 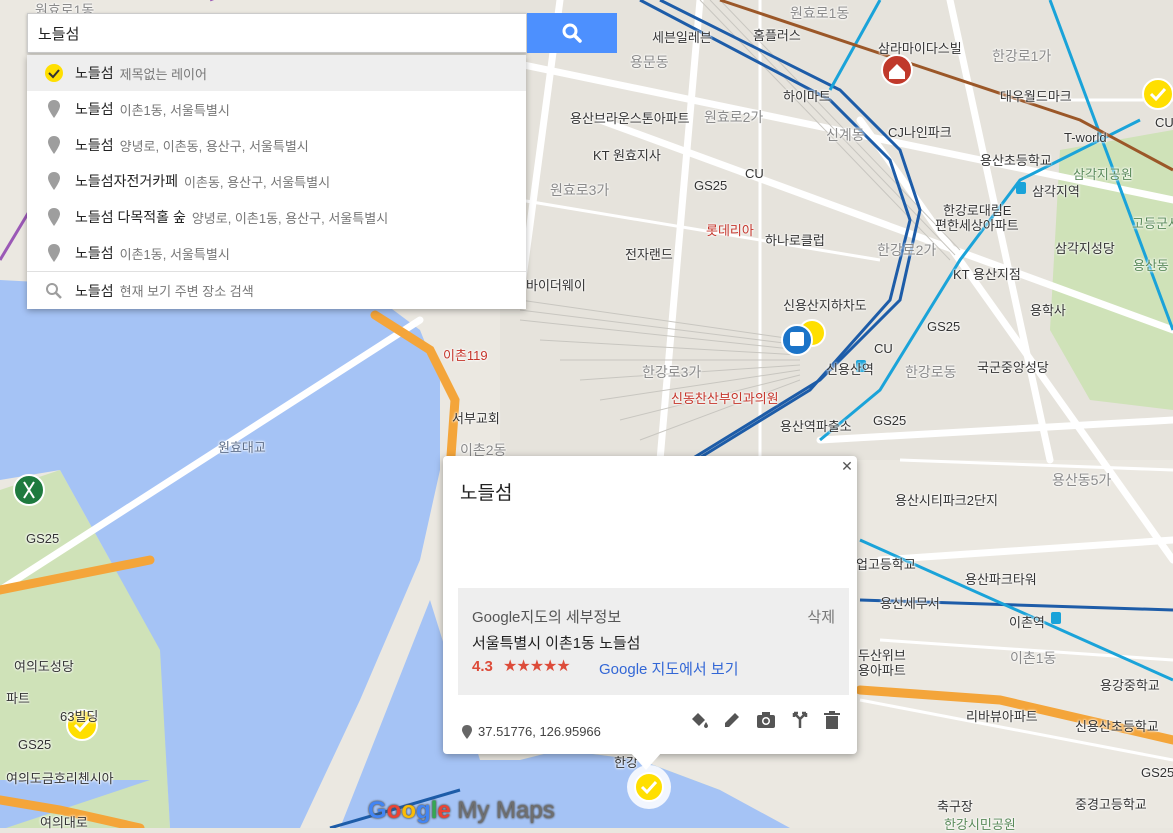 I want to click on map-label: 원효로3가, so click(x=580, y=190).